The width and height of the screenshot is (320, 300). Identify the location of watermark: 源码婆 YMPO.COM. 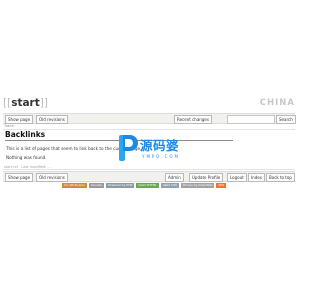
(153, 150).